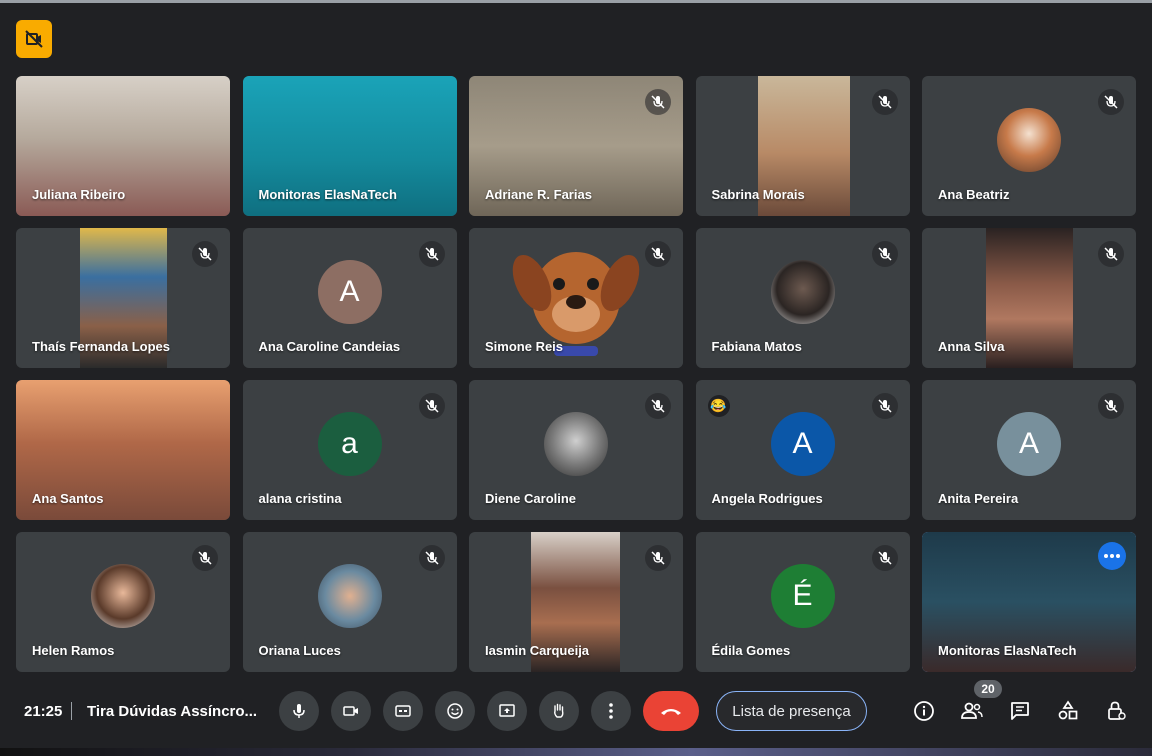 Image resolution: width=1152 pixels, height=756 pixels. I want to click on avatar-letter: É, so click(802, 596).